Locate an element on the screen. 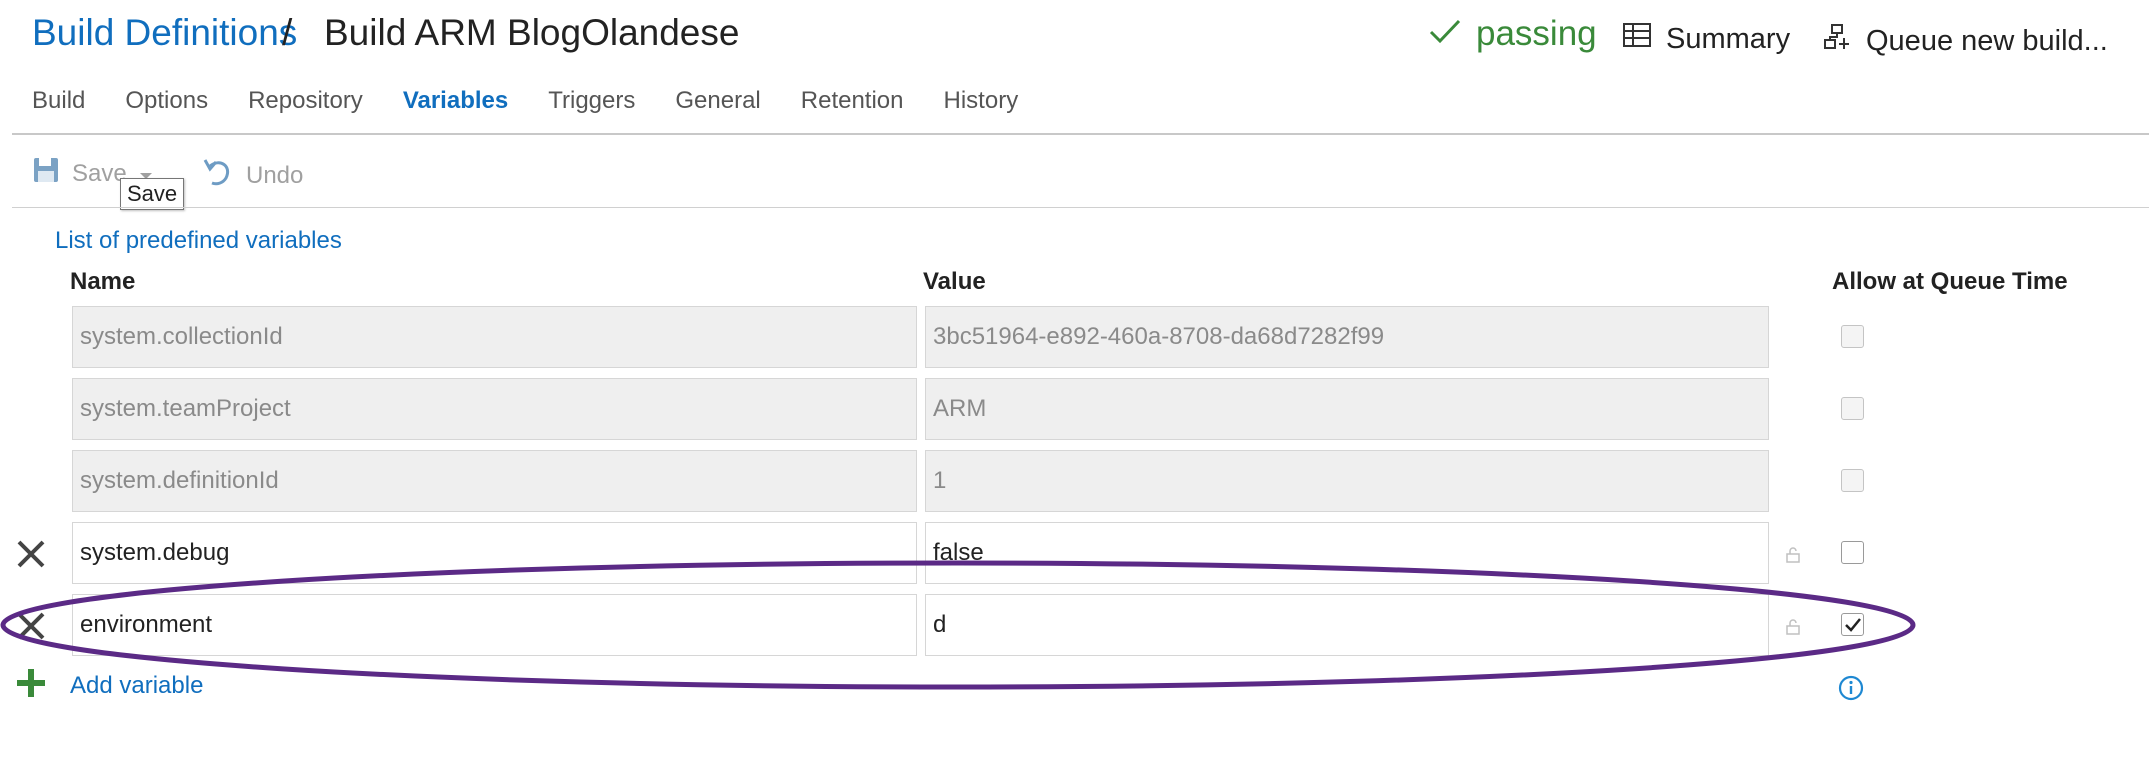 Image resolution: width=2149 pixels, height=780 pixels. breadcrumb-build-definitions: Build Definitions is located at coordinates (164, 33).